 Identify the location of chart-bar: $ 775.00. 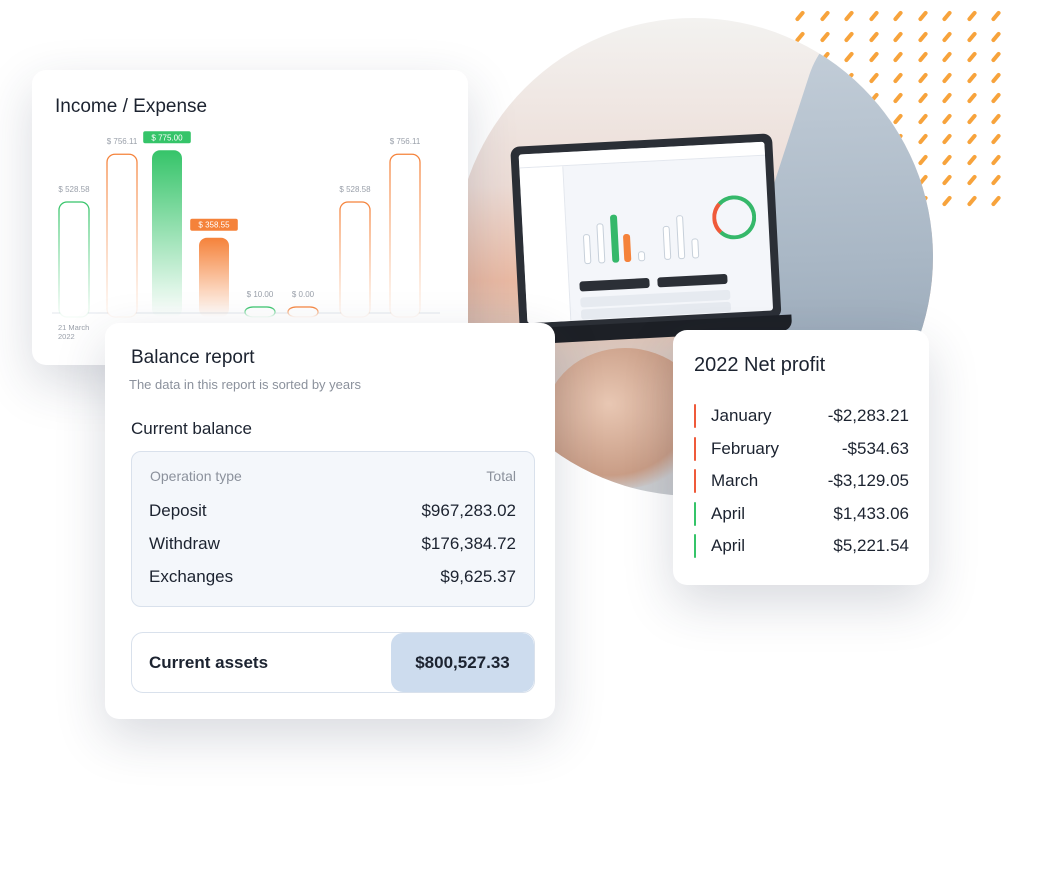
(167, 224).